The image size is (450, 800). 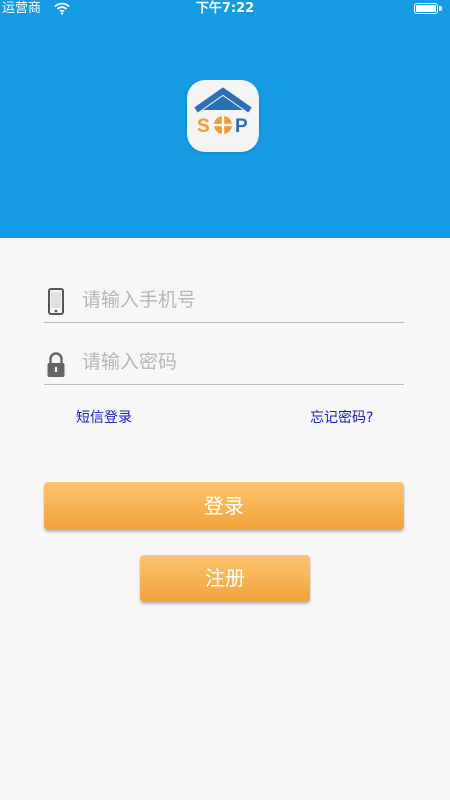 I want to click on app-logo: S P, so click(x=223, y=116).